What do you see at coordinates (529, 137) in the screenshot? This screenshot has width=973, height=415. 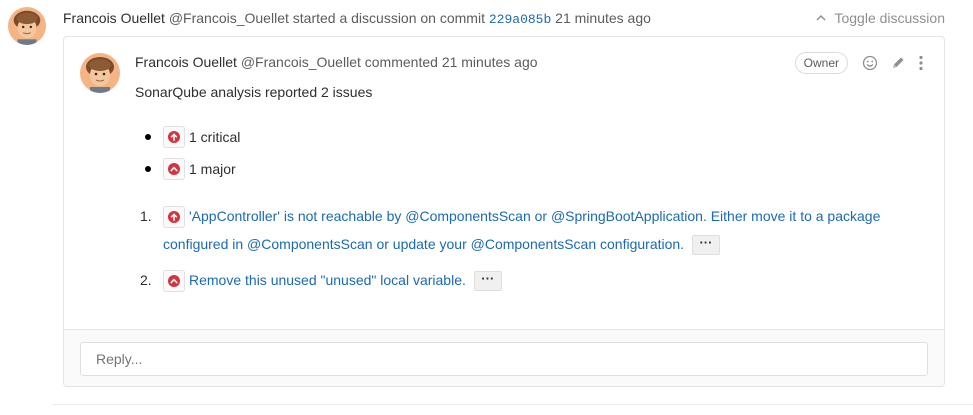 I see `list-item: 1 critical` at bounding box center [529, 137].